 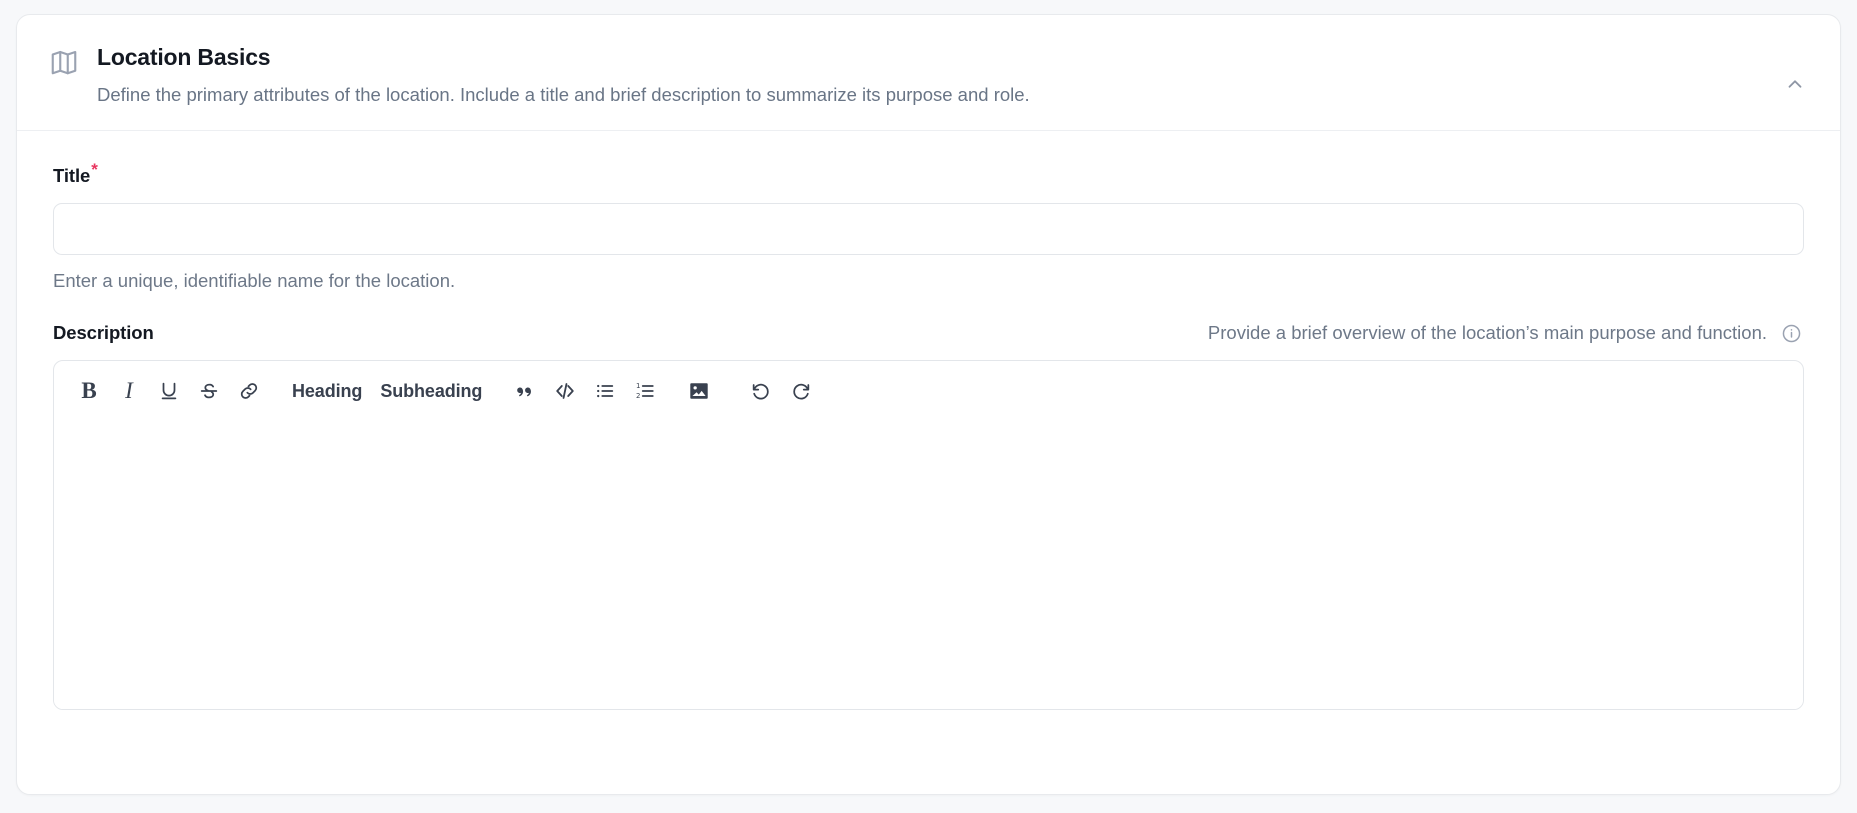 I want to click on italic-button: I, so click(x=129, y=391).